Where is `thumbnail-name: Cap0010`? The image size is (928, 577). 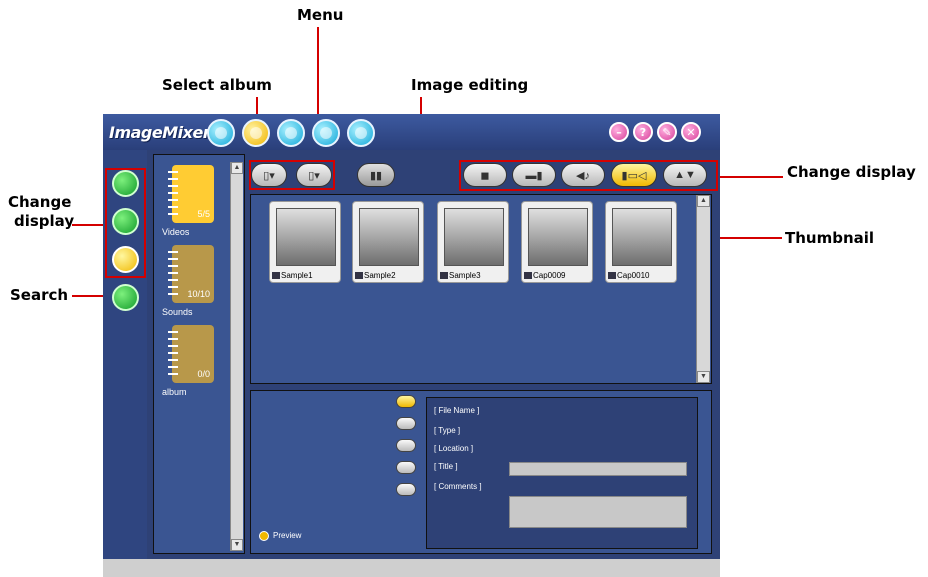
thumbnail-name: Cap0010 is located at coordinates (633, 275).